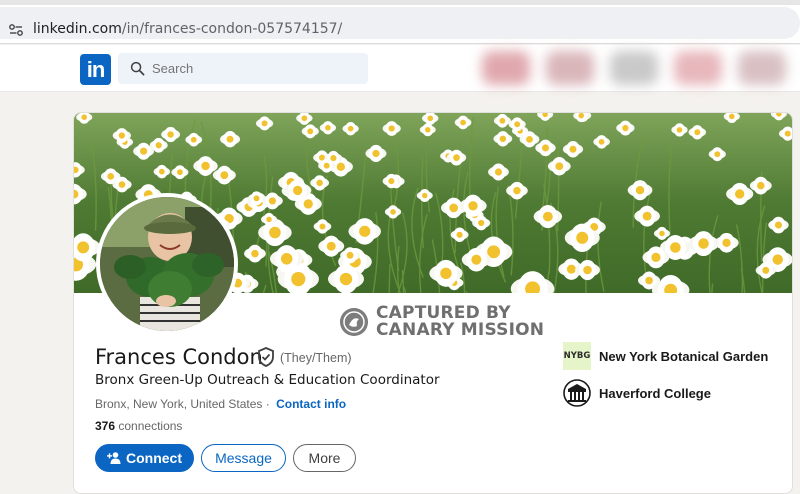 The image size is (800, 494). I want to click on haverford-college-logo-icon, so click(577, 393).